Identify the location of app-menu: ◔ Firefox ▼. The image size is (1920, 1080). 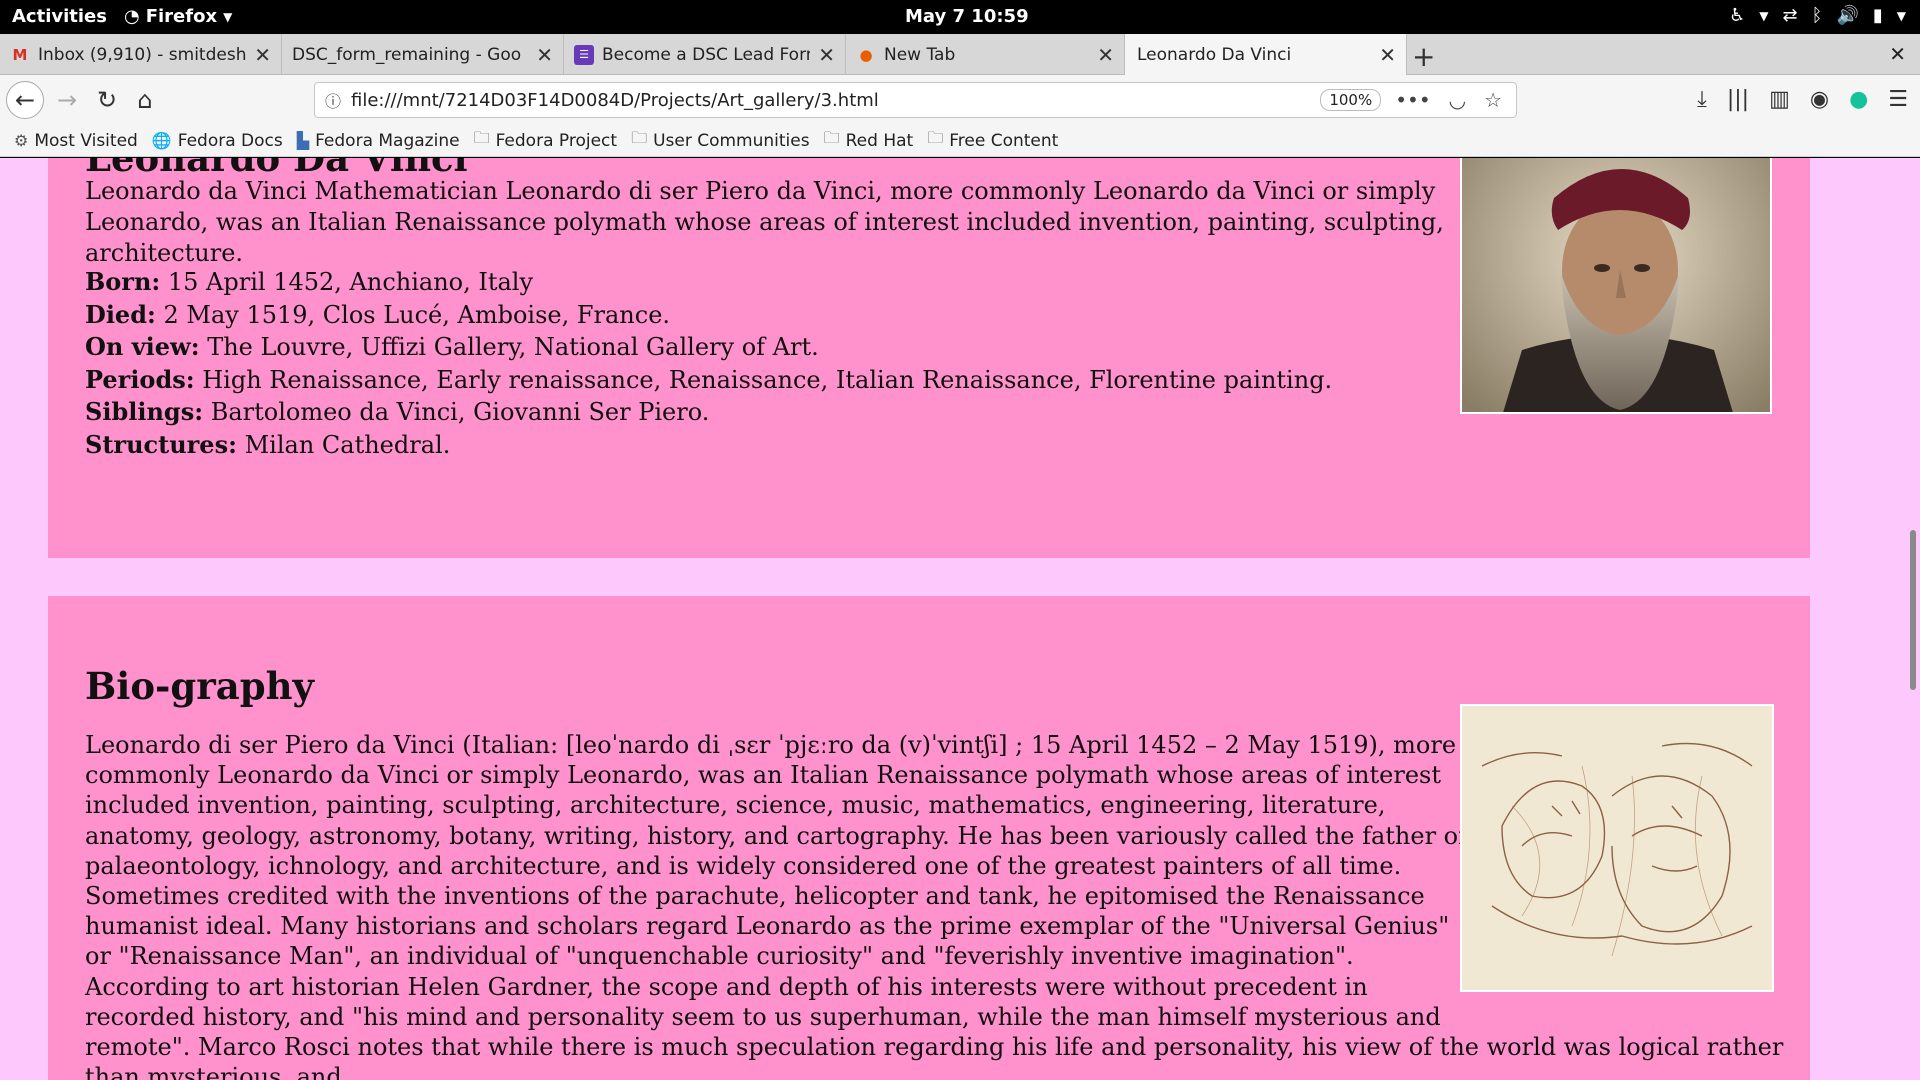
(178, 16).